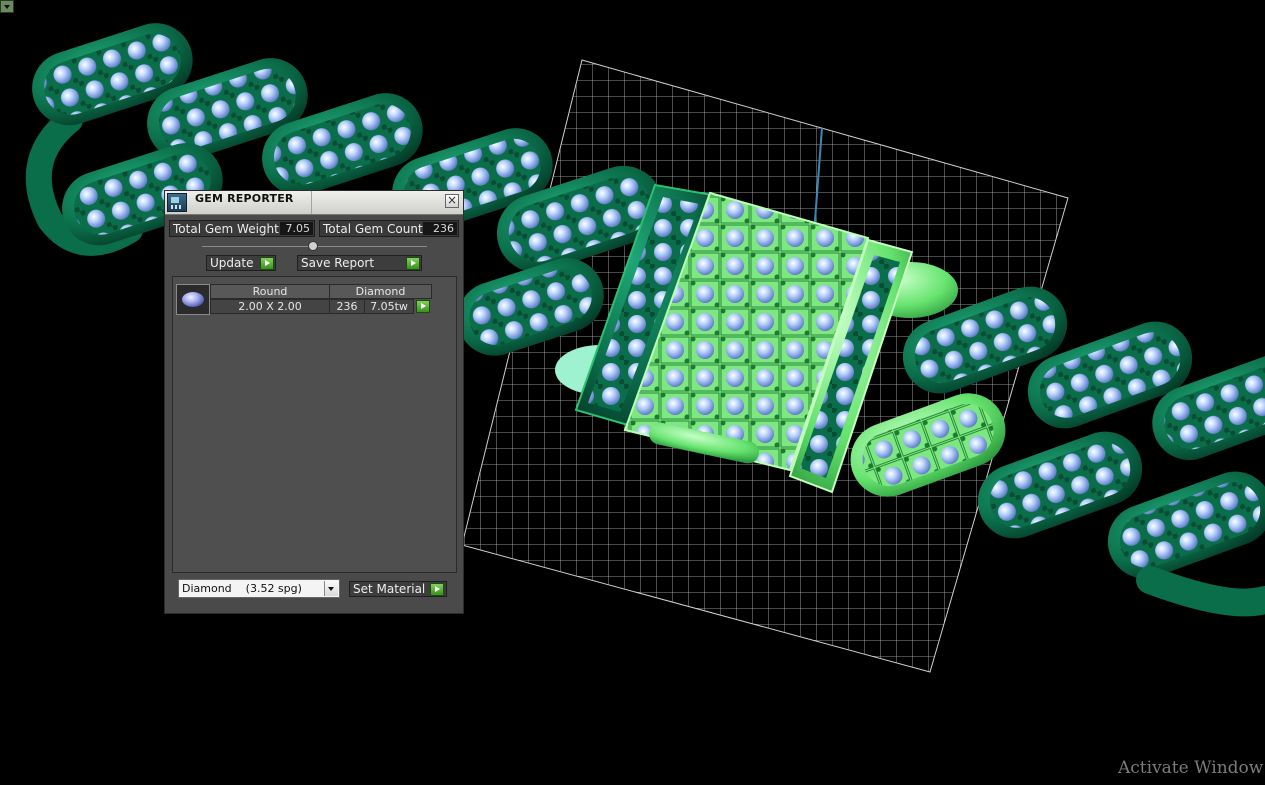 Image resolution: width=1265 pixels, height=785 pixels. I want to click on chevron-down-icon, so click(331, 588).